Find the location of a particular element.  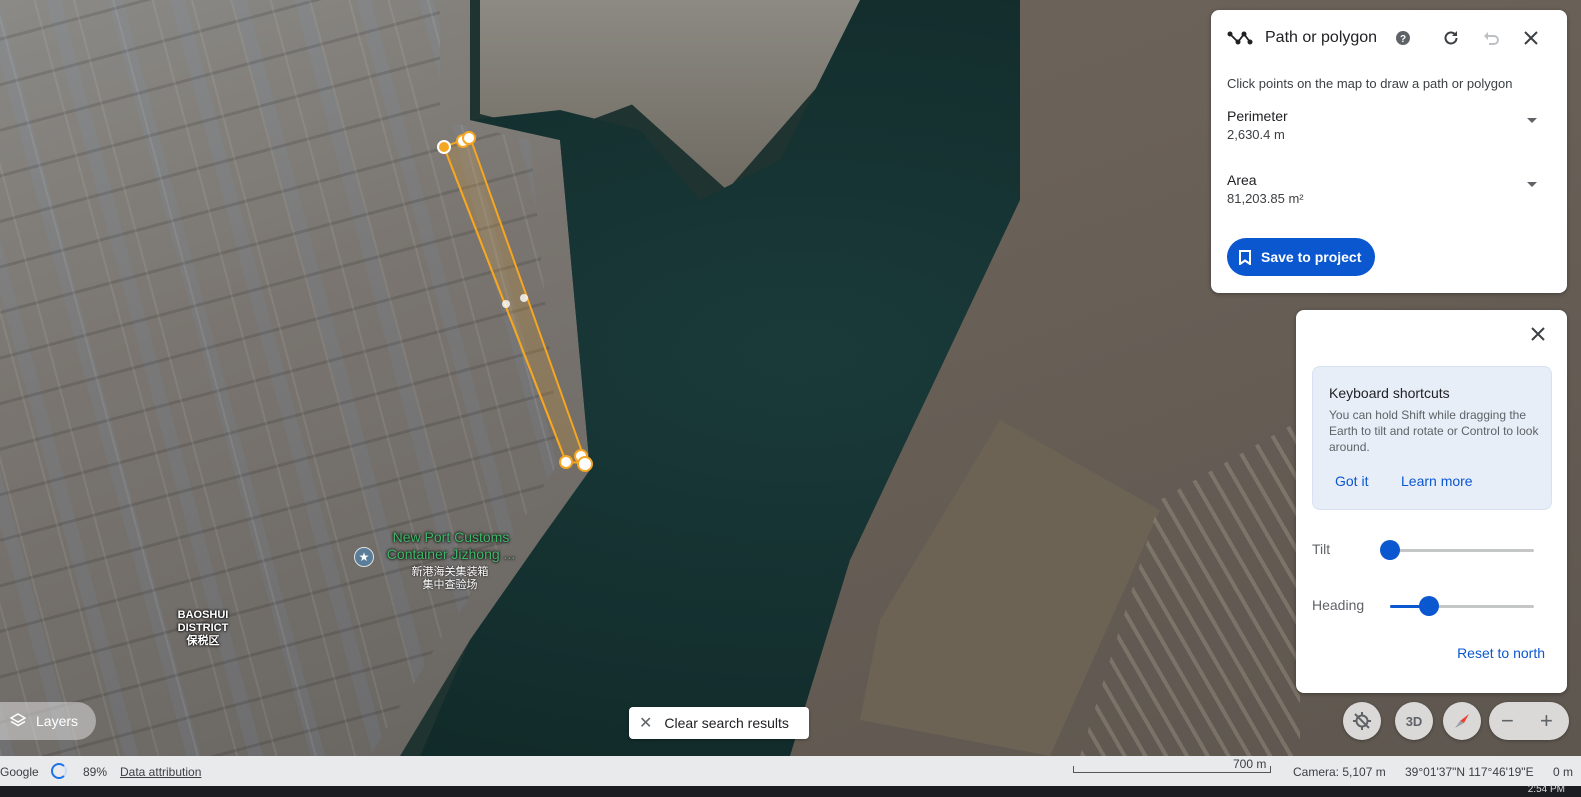

poi-chinese-label: 新港海关集装箱 集中查验场 is located at coordinates (450, 579).